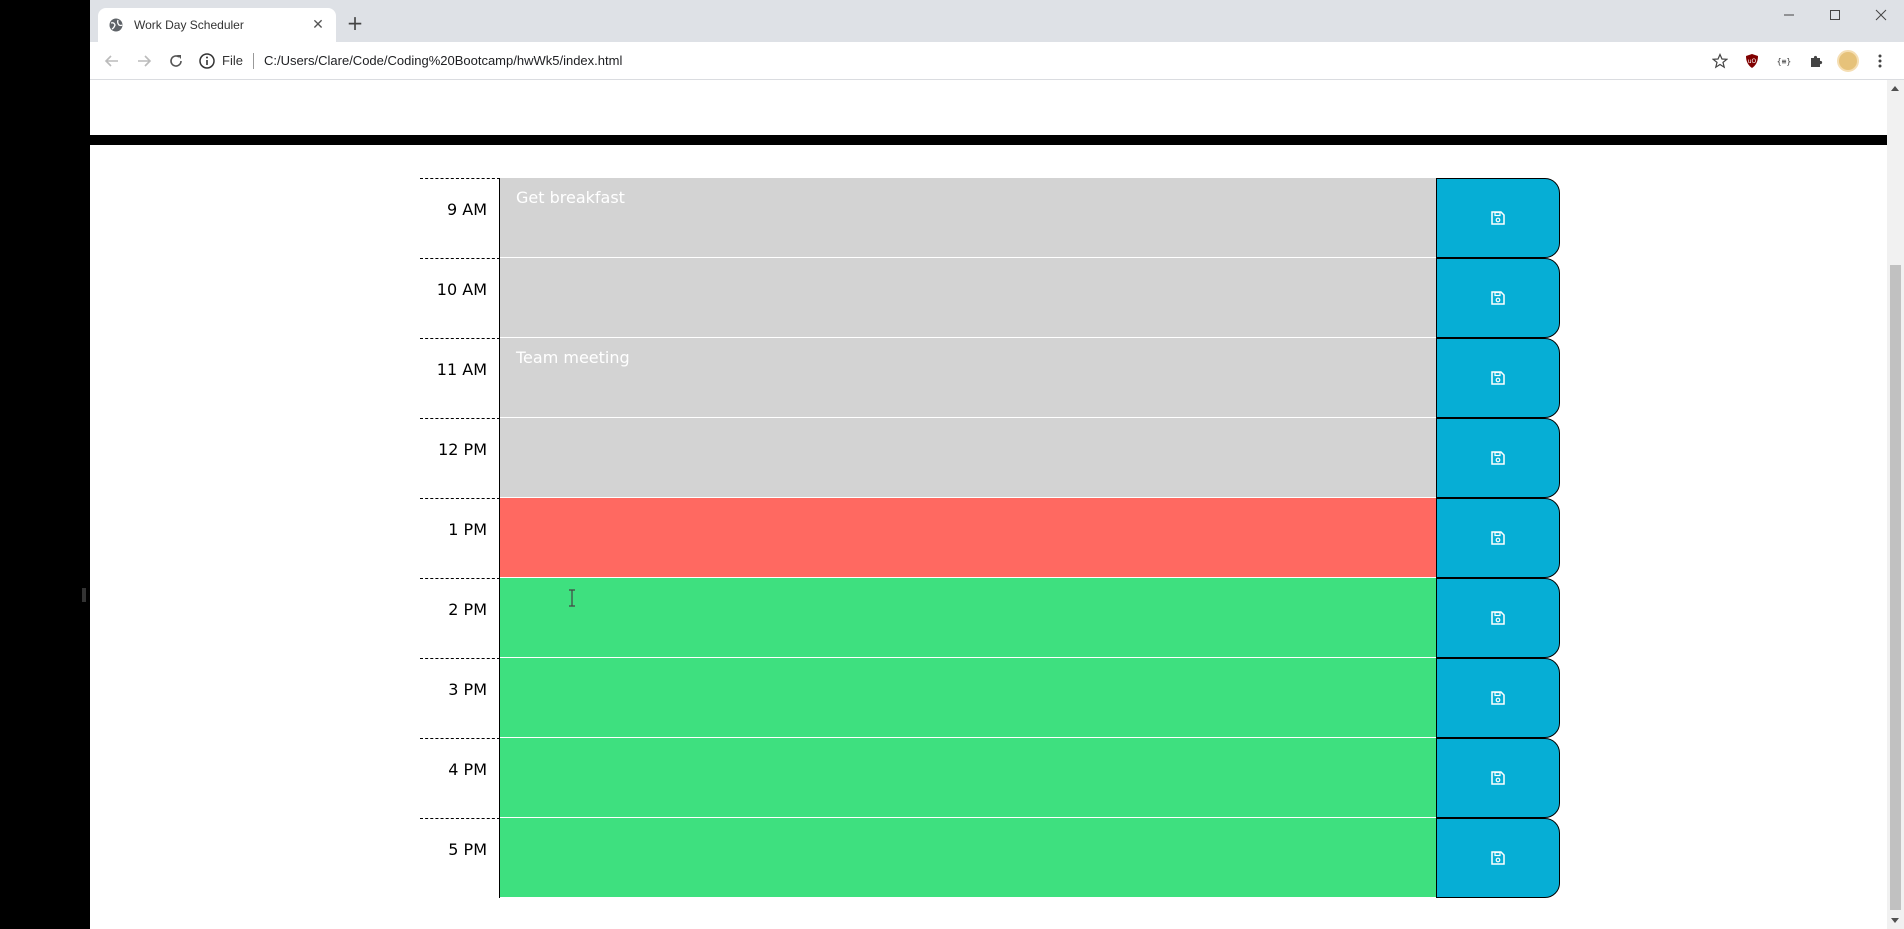 The width and height of the screenshot is (1904, 929). I want to click on time-block-row: 9 AM Get breakfast, so click(1034, 218).